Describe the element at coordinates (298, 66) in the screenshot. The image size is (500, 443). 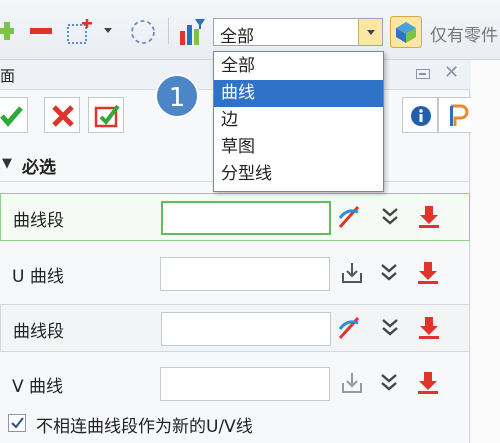
I see `dropdown-option-all: 全部` at that location.